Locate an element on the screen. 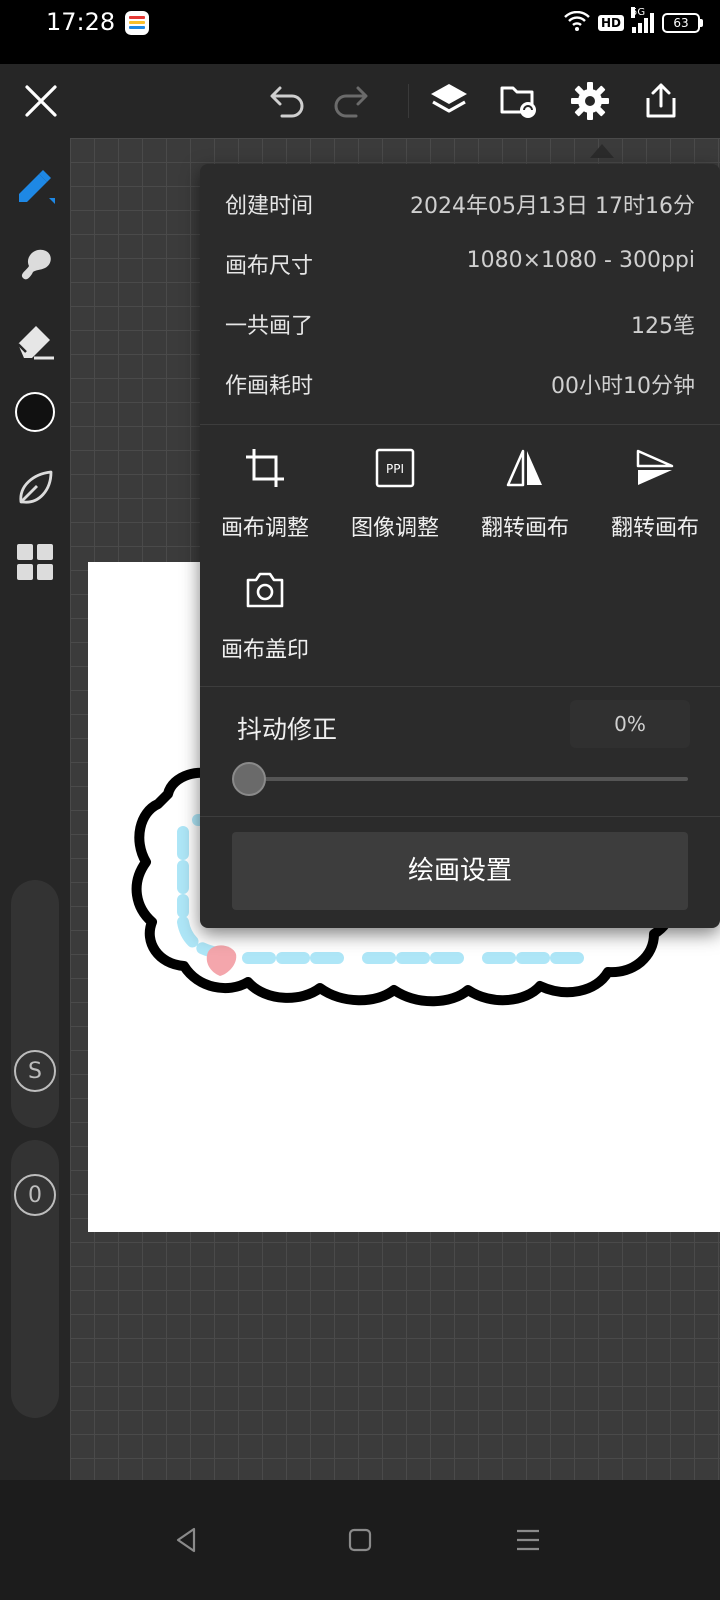  undo-icon is located at coordinates (287, 101).